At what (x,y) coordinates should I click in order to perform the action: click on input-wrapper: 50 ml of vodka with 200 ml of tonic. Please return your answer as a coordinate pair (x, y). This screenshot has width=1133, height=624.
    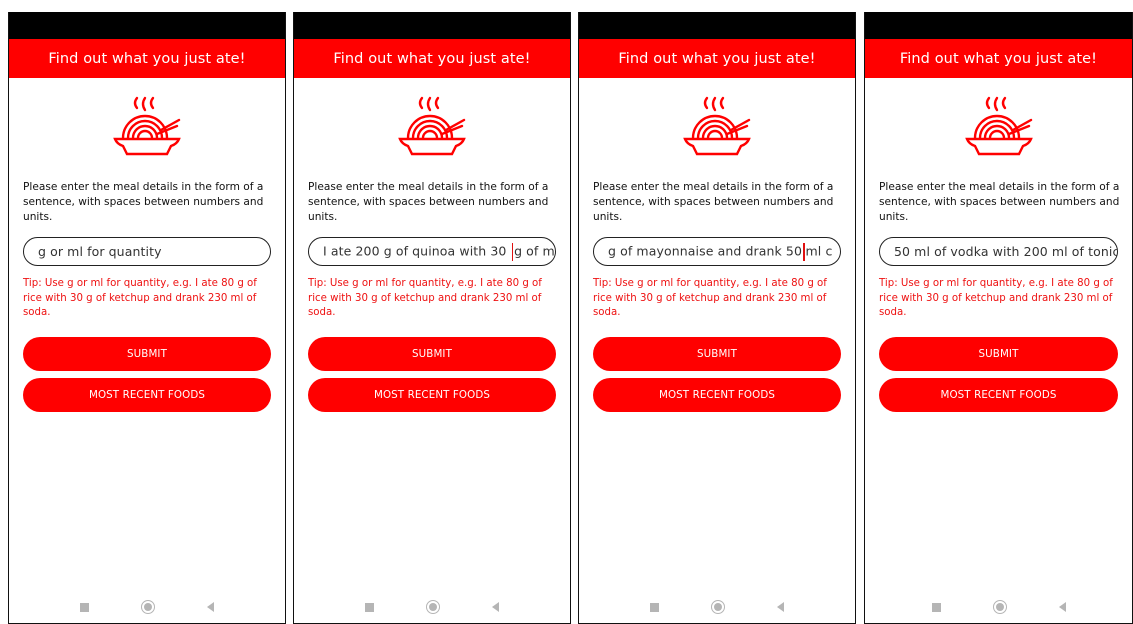
    Looking at the image, I should click on (998, 251).